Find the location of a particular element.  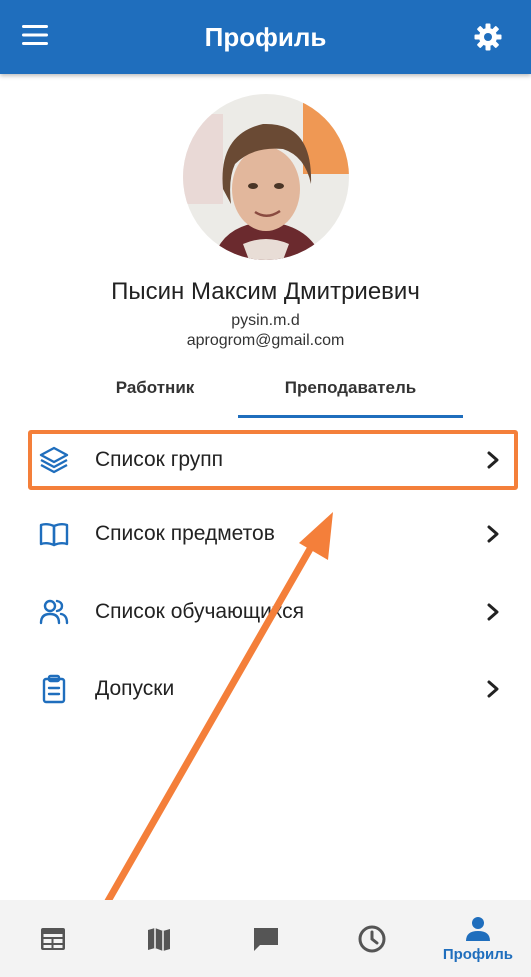

nav-map is located at coordinates (159, 938).